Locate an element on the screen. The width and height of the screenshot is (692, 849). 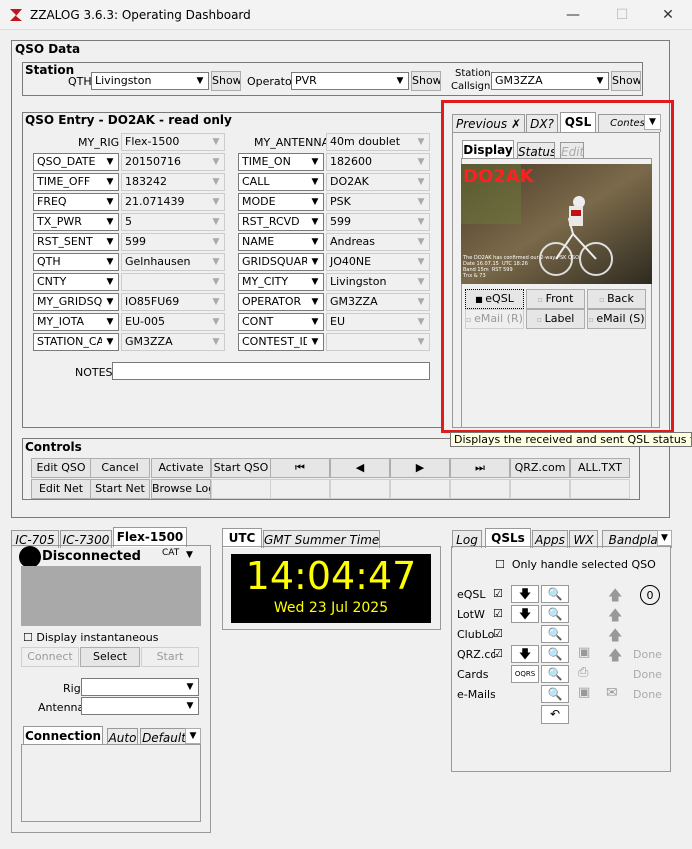
antenna-select: ▼ is located at coordinates (140, 706).